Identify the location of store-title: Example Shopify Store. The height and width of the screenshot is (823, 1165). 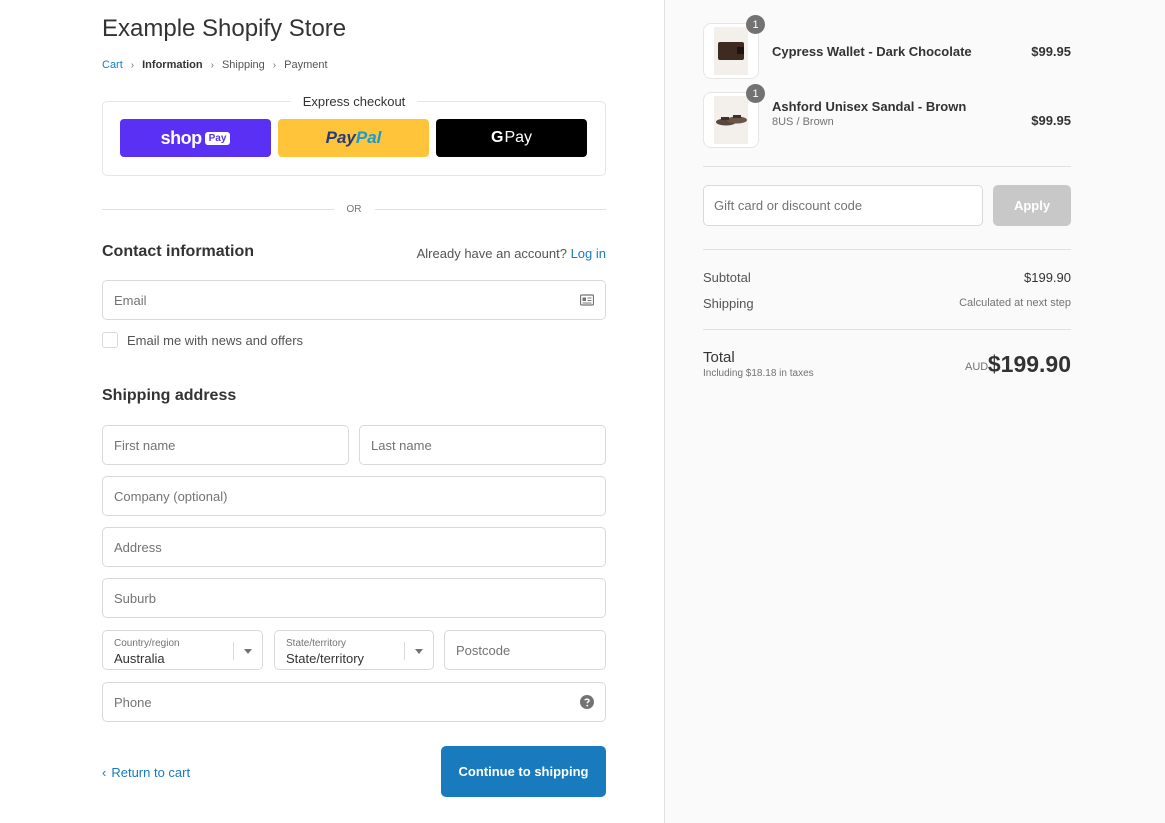
(224, 29).